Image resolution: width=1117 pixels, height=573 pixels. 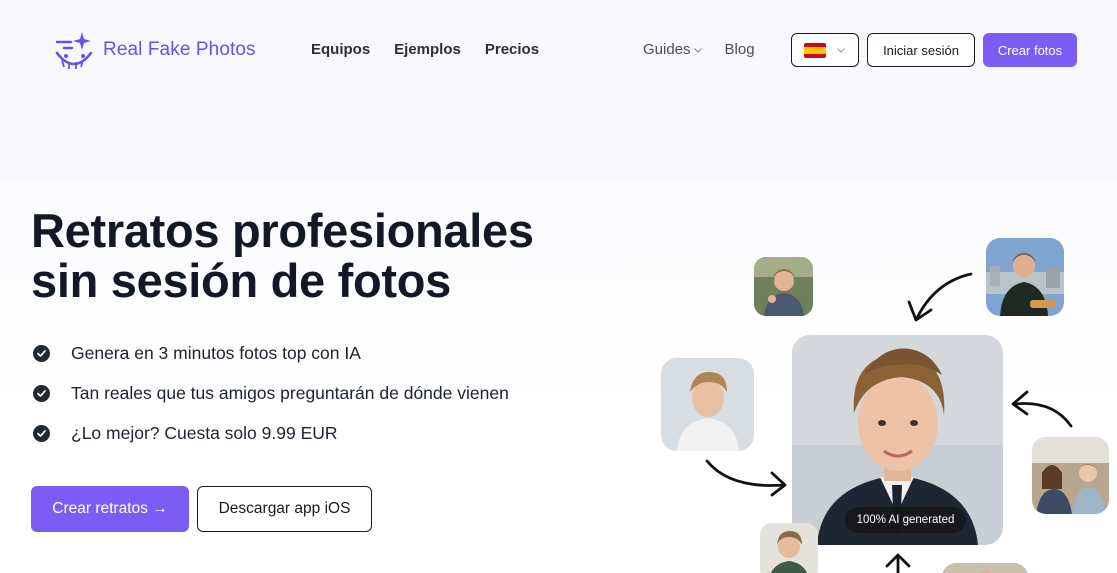 I want to click on guides-dropdown: Guides, so click(x=673, y=49).